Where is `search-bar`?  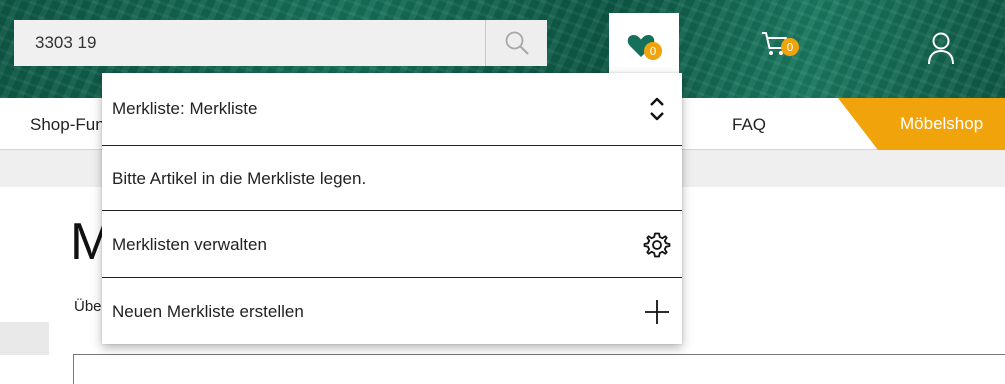
search-bar is located at coordinates (280, 43).